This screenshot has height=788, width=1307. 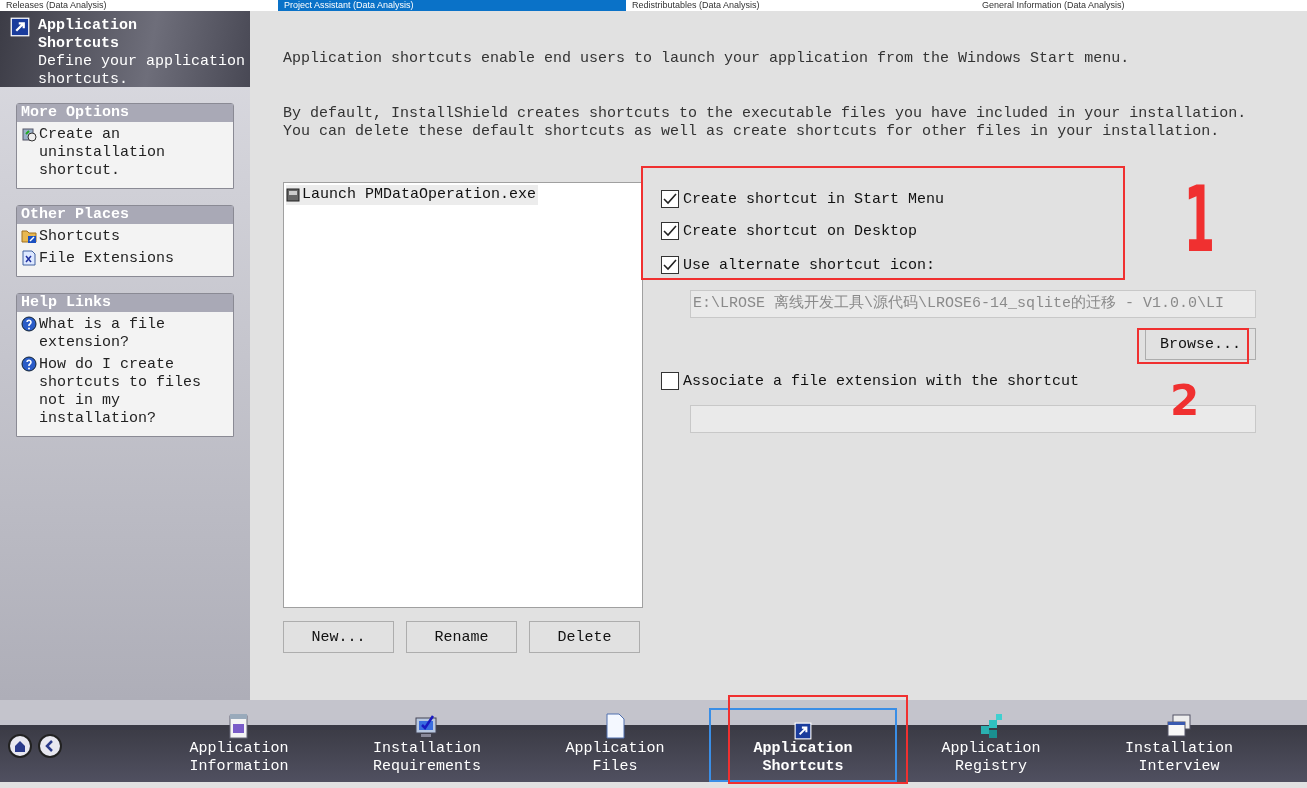 I want to click on page-title: Application Shortcuts, so click(x=88, y=35).